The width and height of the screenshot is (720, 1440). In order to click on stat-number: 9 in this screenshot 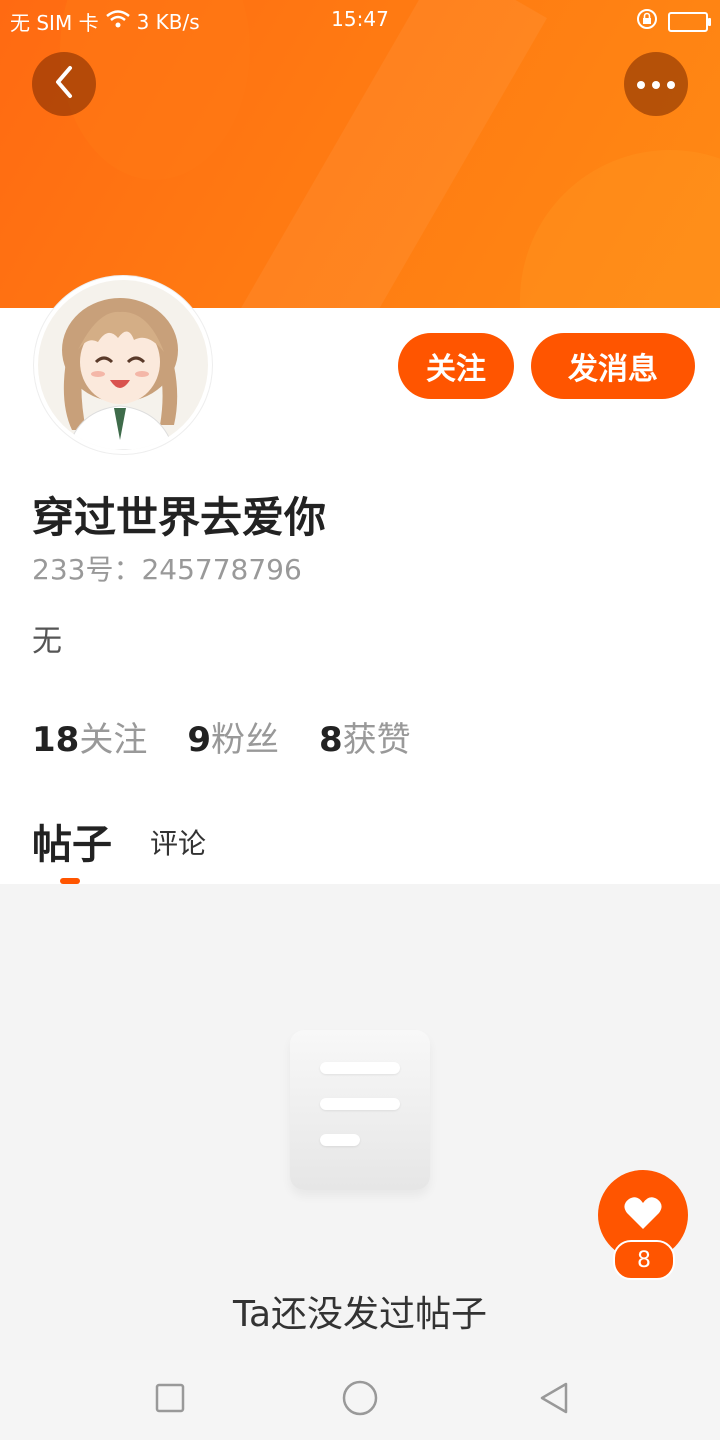, I will do `click(199, 740)`.